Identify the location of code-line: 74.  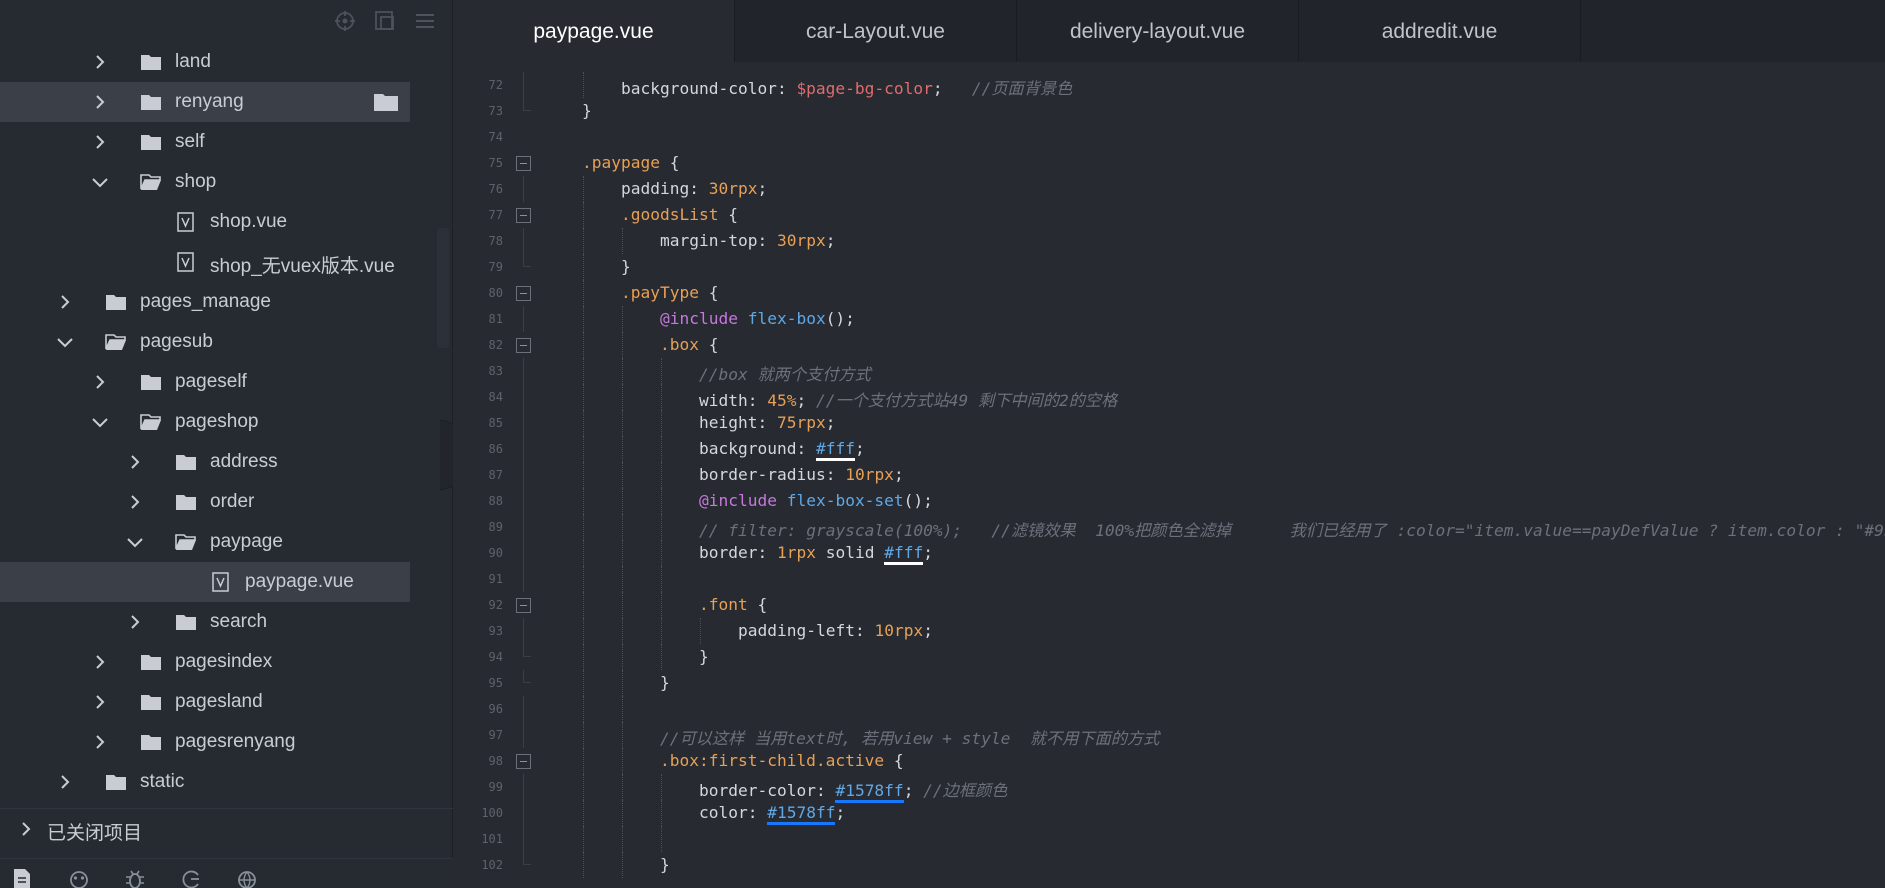
(1169, 137).